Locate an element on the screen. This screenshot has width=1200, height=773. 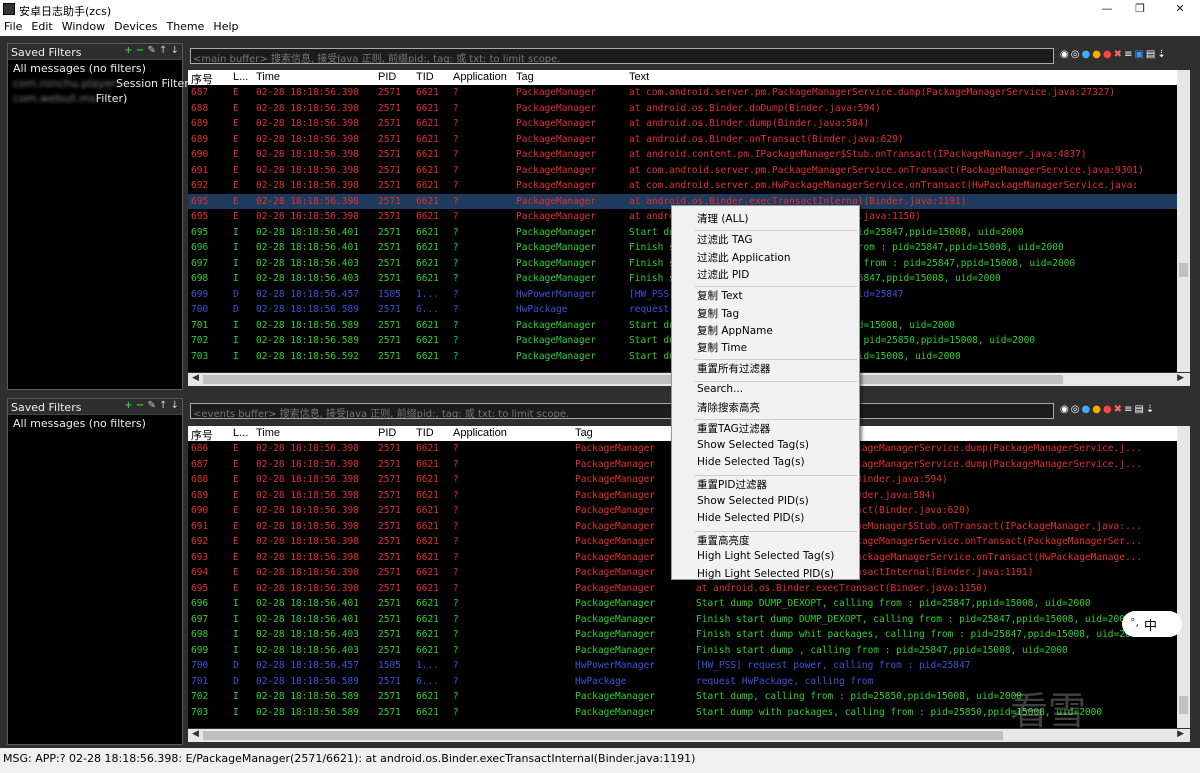
bottom-vertical-scrollbar is located at coordinates (1183, 577).